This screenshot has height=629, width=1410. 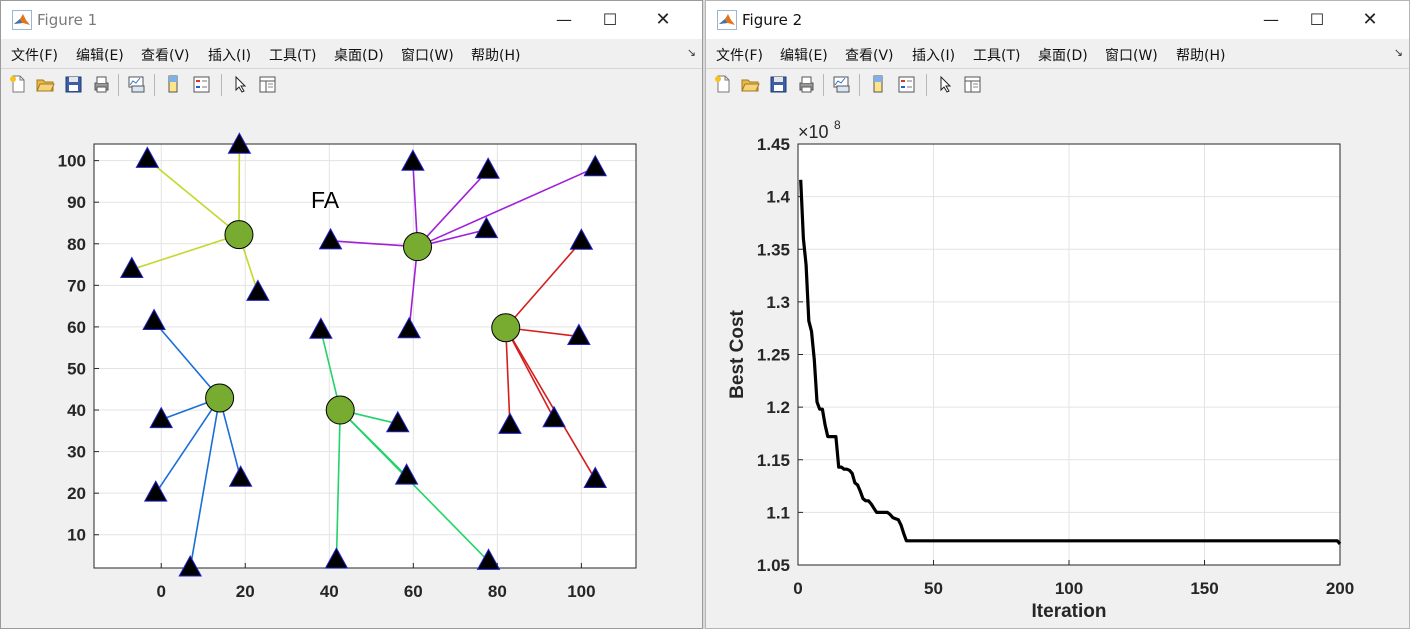 I want to click on y-tick-label: 30, so click(x=76, y=452).